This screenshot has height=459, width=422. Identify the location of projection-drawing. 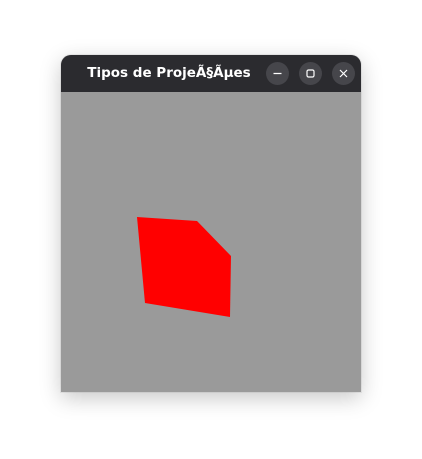
(184, 267).